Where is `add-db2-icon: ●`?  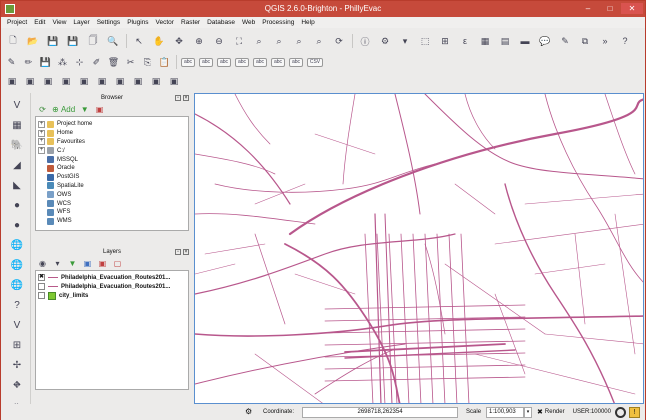
add-db2-icon: ● is located at coordinates (17, 225).